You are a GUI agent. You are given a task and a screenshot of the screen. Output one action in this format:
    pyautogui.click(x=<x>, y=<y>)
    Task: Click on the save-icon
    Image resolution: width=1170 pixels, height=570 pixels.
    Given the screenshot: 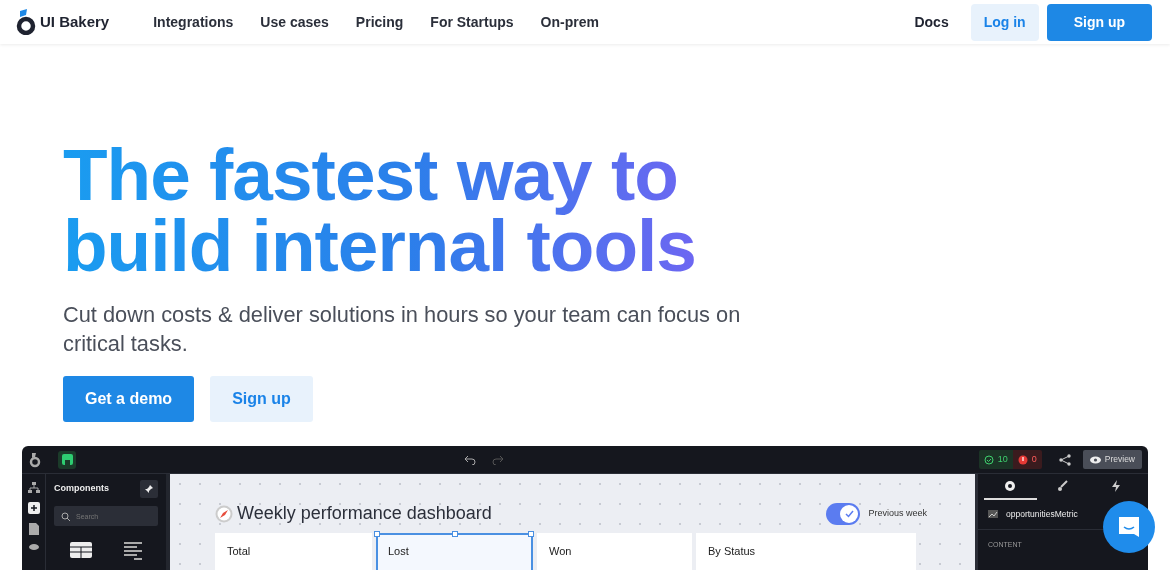 What is the action you would take?
    pyautogui.click(x=67, y=459)
    